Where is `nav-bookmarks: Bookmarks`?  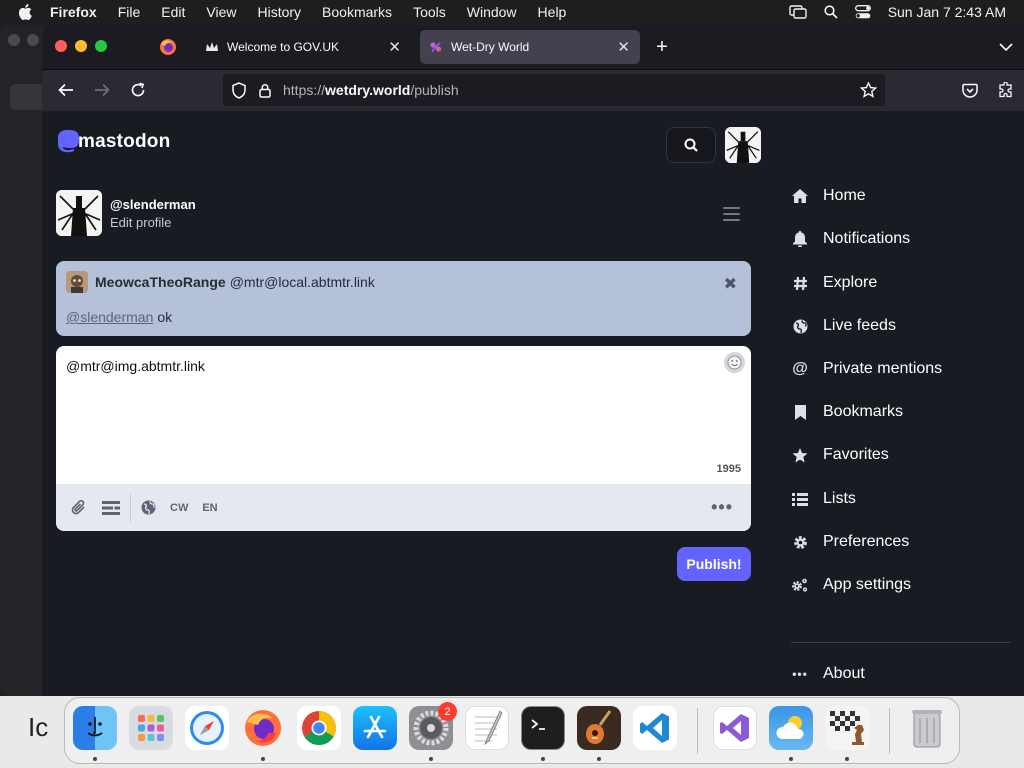
nav-bookmarks: Bookmarks is located at coordinates (847, 412).